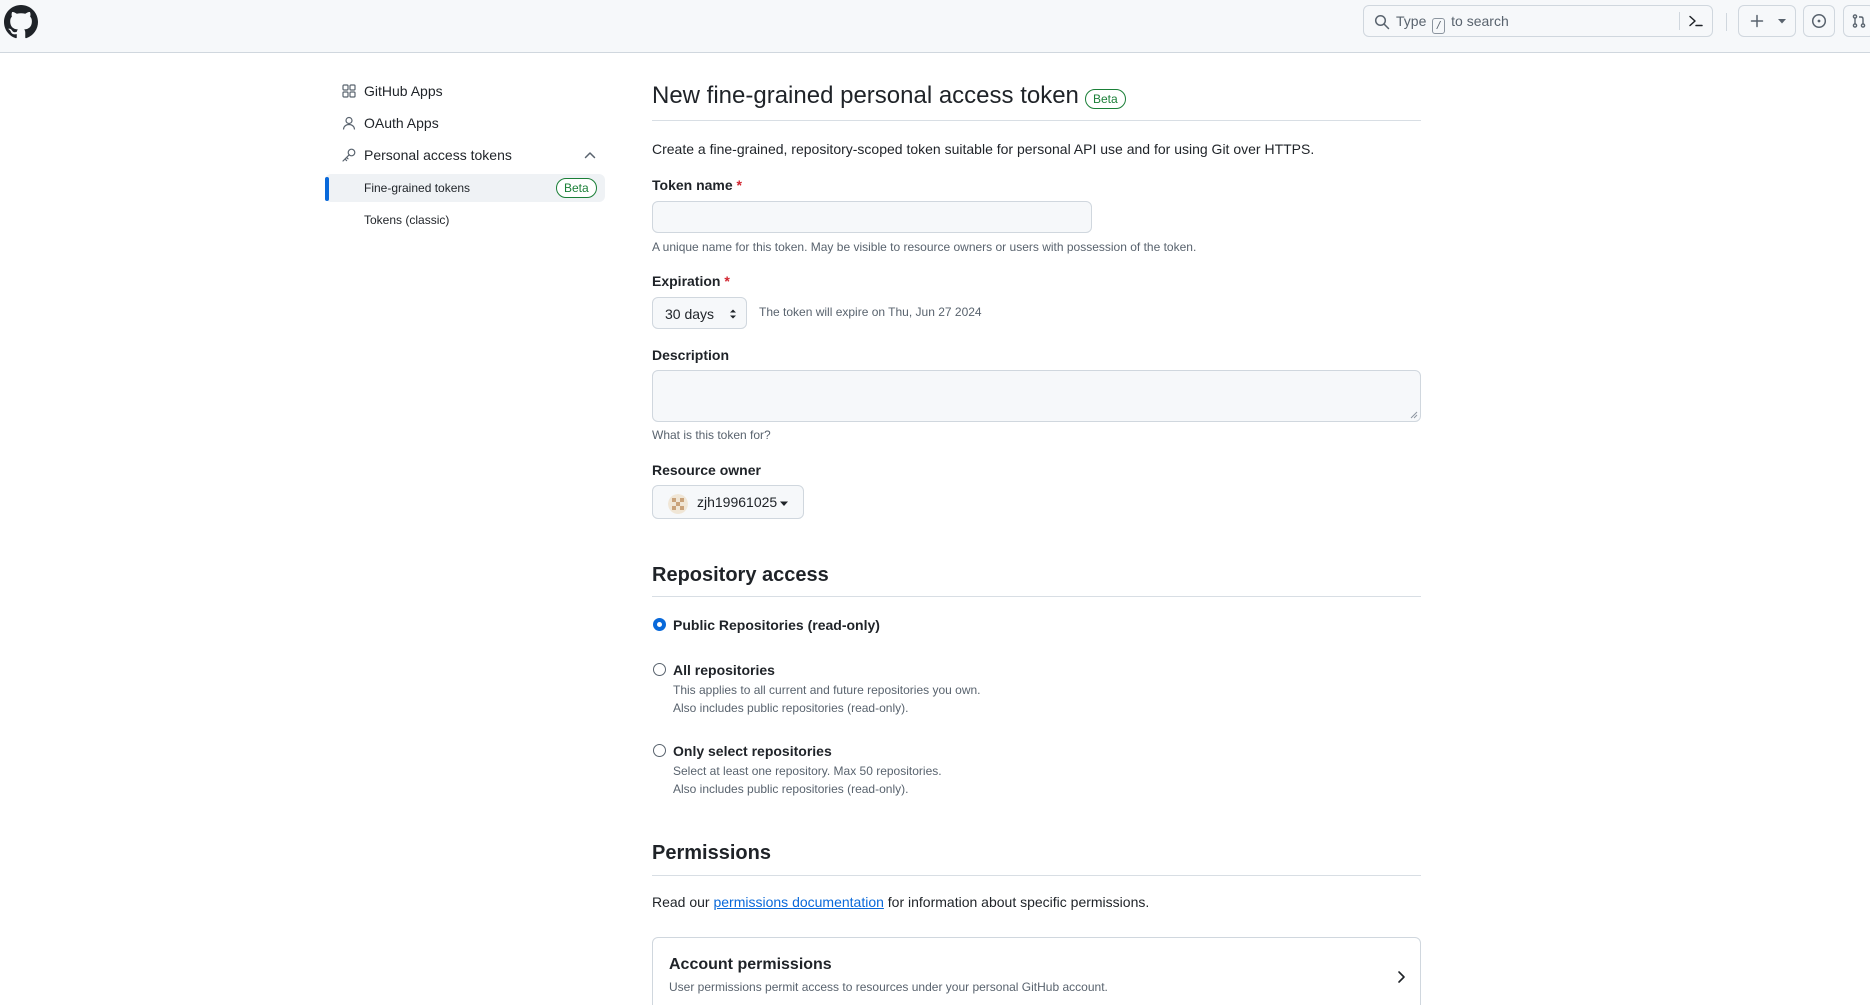 The image size is (1870, 1005). Describe the element at coordinates (1726, 22) in the screenshot. I see `header-divider` at that location.